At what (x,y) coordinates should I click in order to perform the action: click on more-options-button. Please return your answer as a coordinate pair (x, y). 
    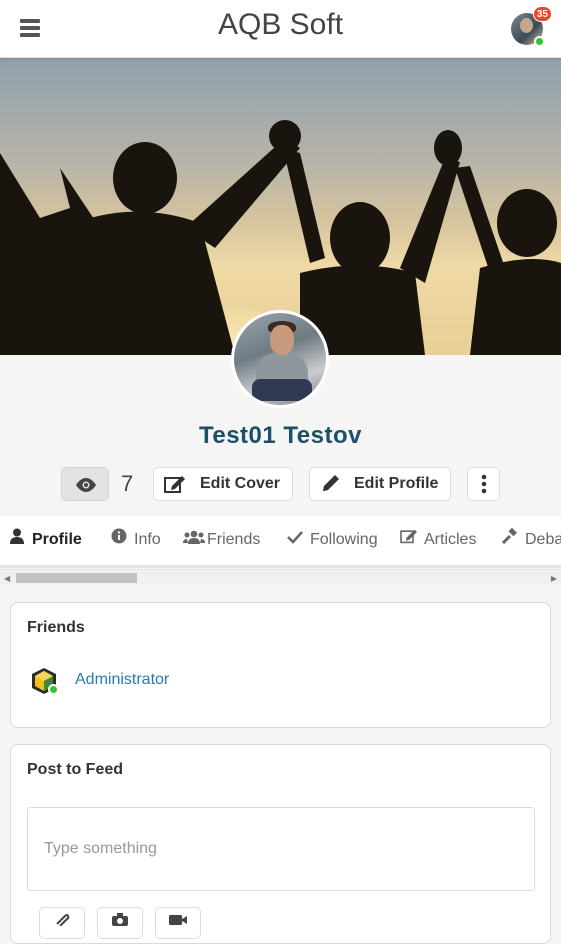
    Looking at the image, I should click on (483, 484).